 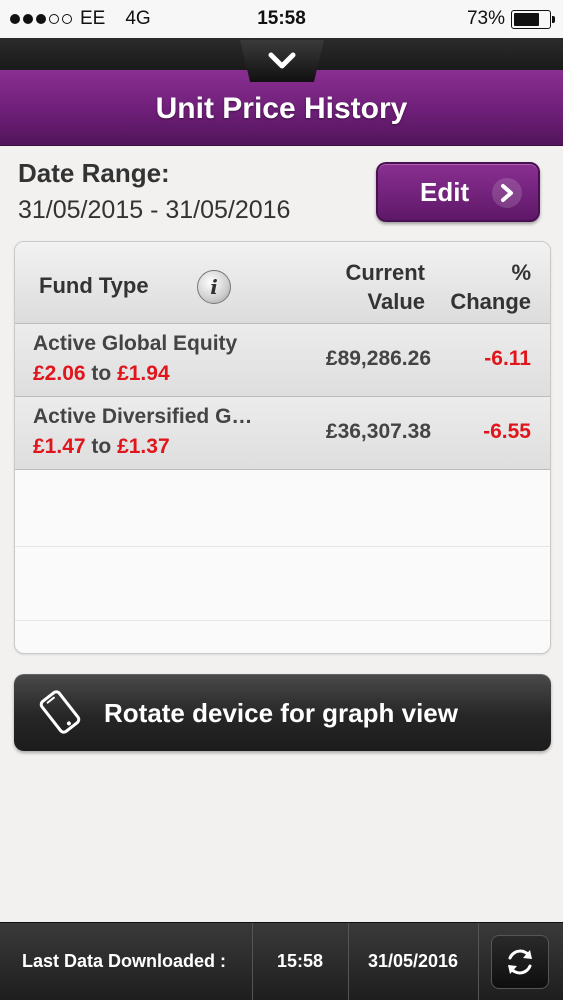 What do you see at coordinates (413, 961) in the screenshot?
I see `last-downloaded-date: 31/05/2016` at bounding box center [413, 961].